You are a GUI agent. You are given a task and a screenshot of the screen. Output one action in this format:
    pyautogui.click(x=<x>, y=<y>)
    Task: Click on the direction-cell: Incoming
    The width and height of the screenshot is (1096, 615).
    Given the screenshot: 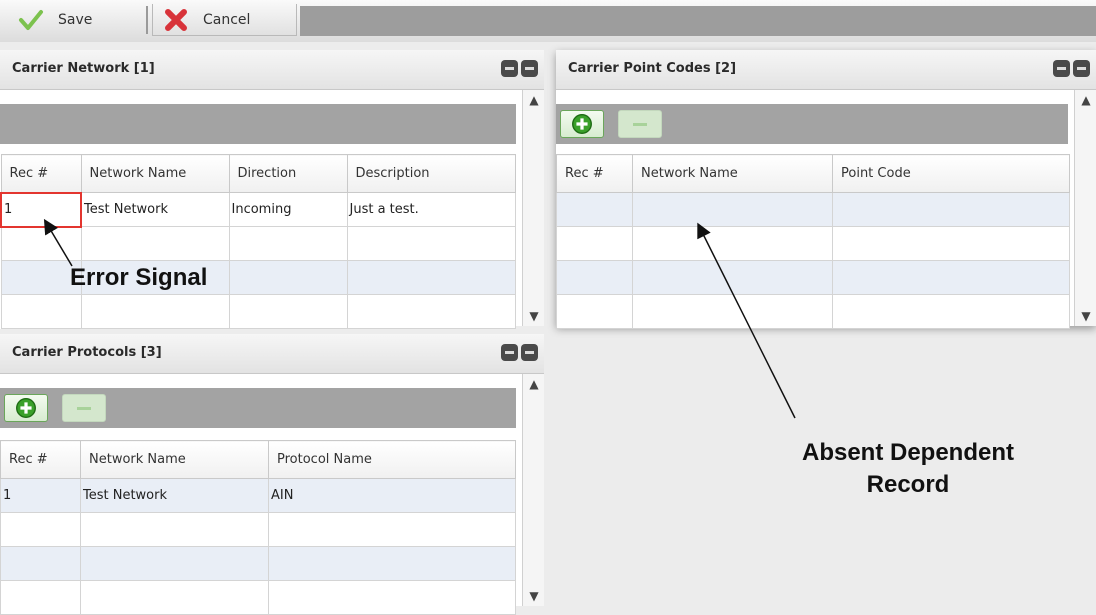 What is the action you would take?
    pyautogui.click(x=288, y=209)
    